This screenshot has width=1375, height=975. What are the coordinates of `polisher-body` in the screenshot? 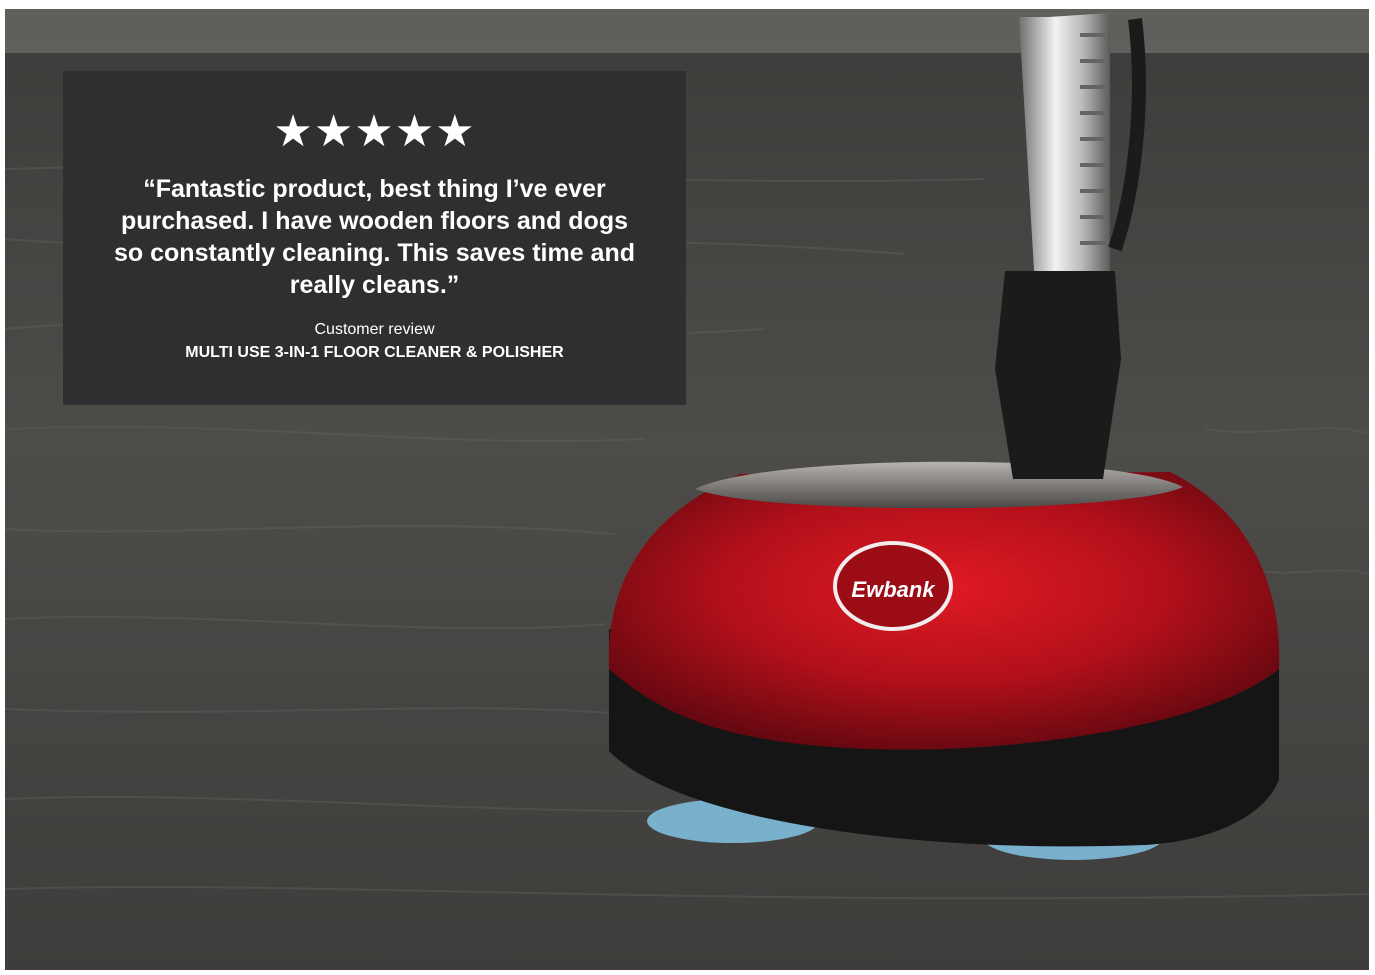 It's located at (944, 611).